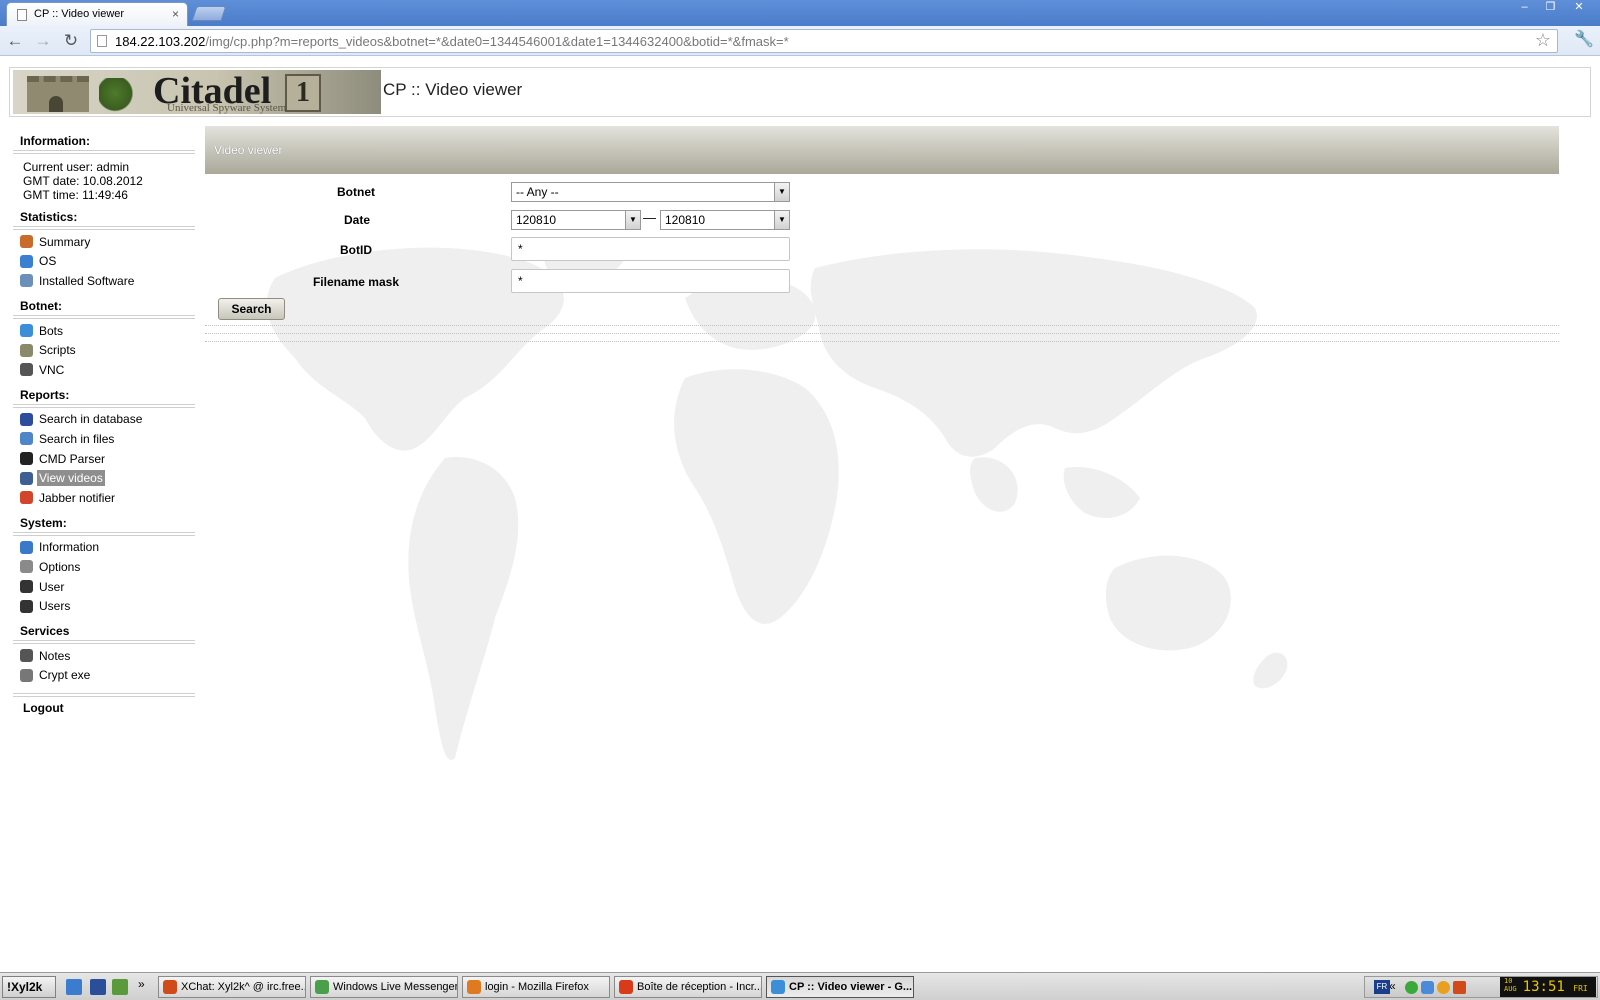 The height and width of the screenshot is (1000, 1600). Describe the element at coordinates (209, 13) in the screenshot. I see `new-tab-button` at that location.